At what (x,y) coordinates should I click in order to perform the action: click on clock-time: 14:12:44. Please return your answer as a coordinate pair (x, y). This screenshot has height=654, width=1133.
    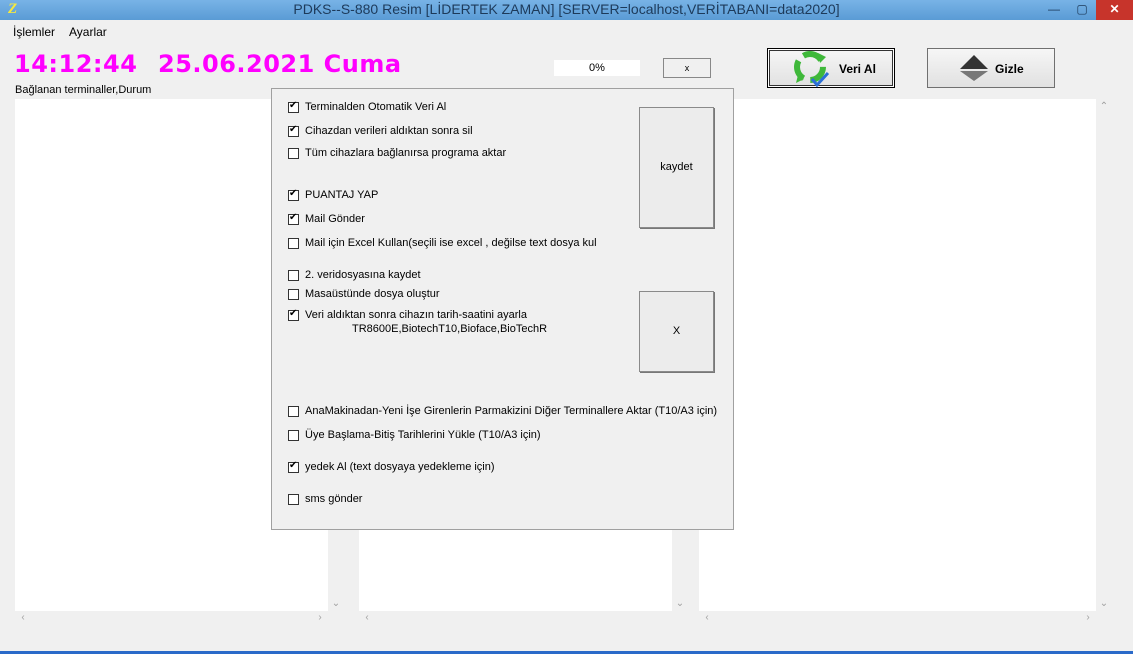
    Looking at the image, I should click on (76, 64).